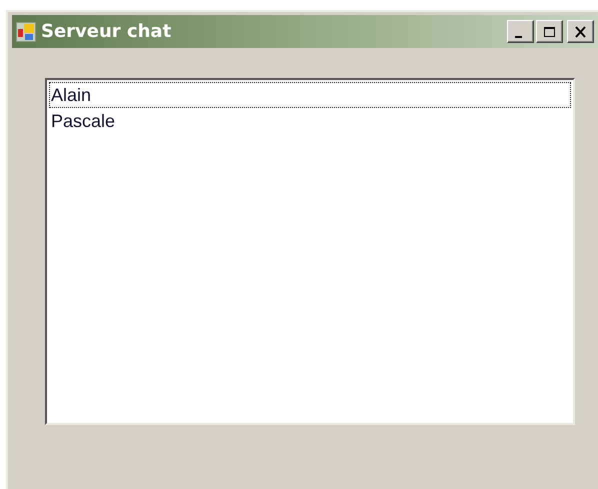 This screenshot has height=489, width=598. I want to click on minimize-button, so click(520, 31).